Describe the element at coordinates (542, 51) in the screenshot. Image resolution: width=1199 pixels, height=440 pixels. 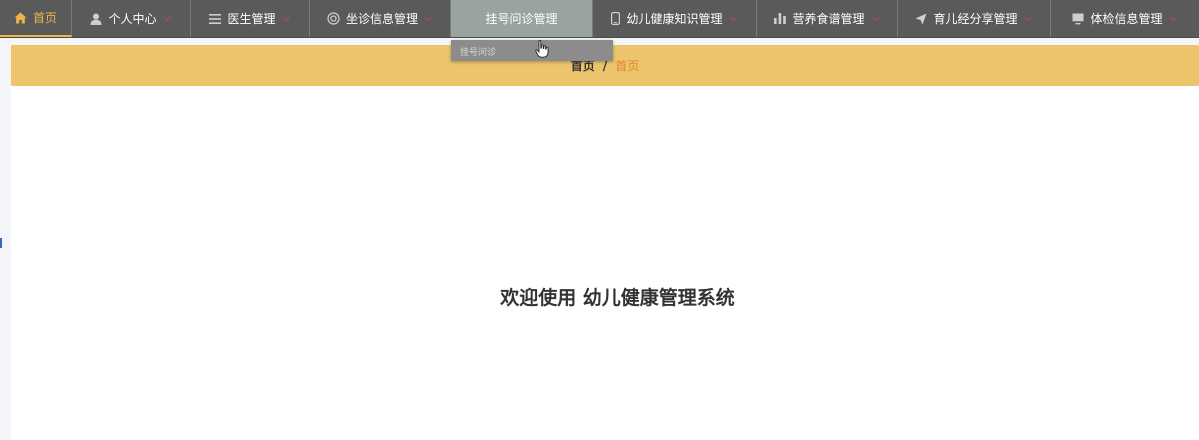
I see `hand-pointer-icon` at that location.